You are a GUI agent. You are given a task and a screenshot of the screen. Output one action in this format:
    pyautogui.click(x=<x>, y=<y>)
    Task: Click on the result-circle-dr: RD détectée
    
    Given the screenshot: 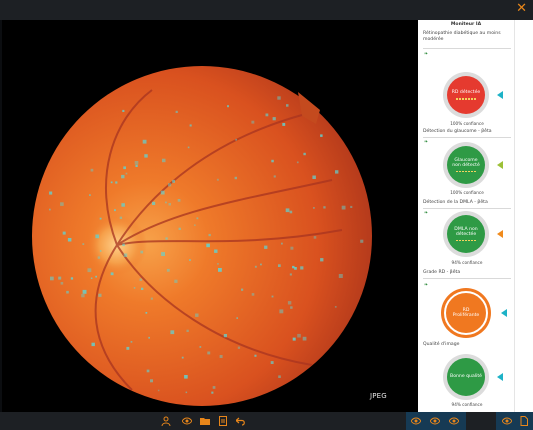 What is the action you would take?
    pyautogui.click(x=473, y=95)
    